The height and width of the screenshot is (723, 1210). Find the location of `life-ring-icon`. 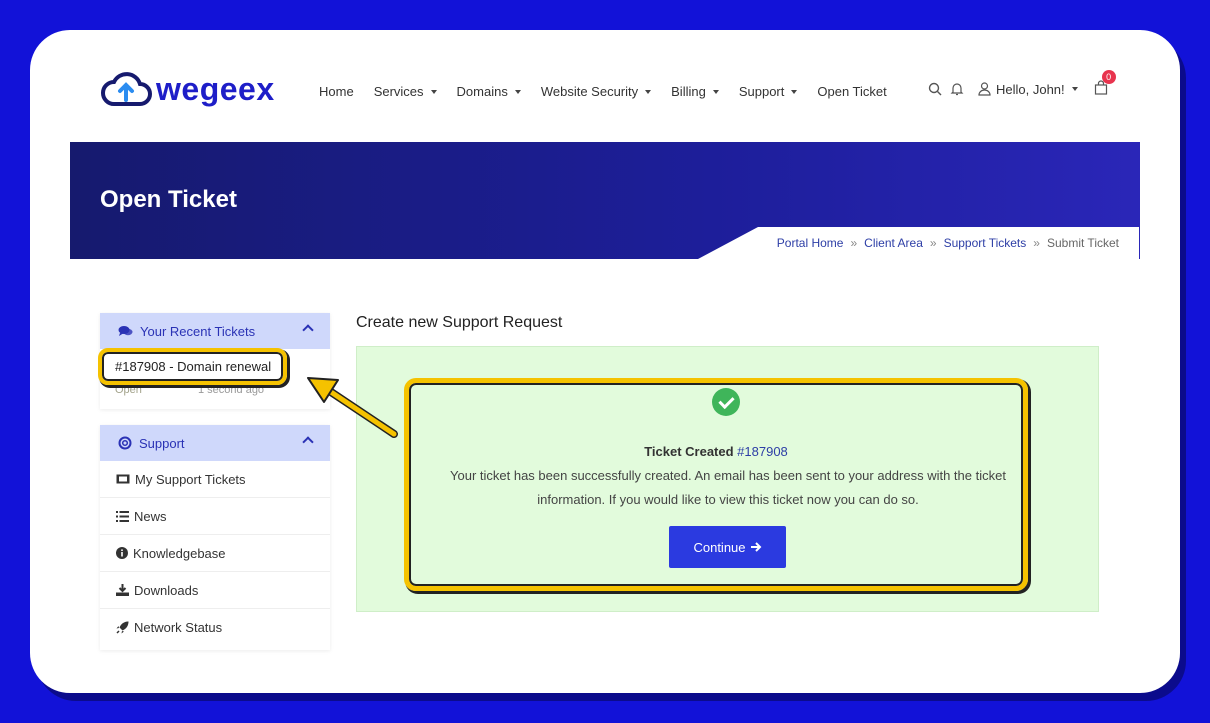

life-ring-icon is located at coordinates (125, 443).